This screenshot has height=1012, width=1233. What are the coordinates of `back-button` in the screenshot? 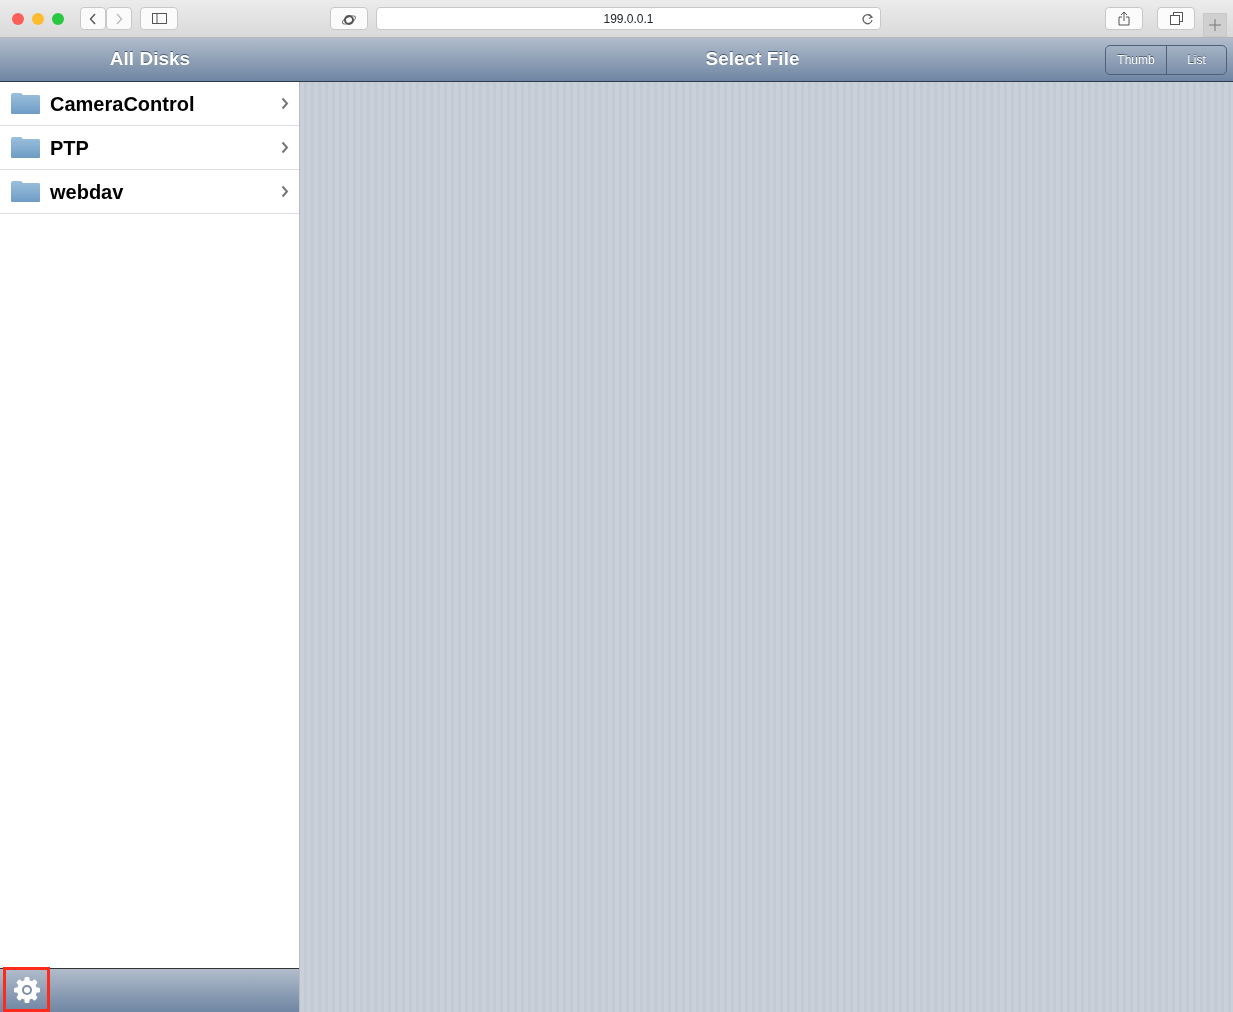 It's located at (93, 18).